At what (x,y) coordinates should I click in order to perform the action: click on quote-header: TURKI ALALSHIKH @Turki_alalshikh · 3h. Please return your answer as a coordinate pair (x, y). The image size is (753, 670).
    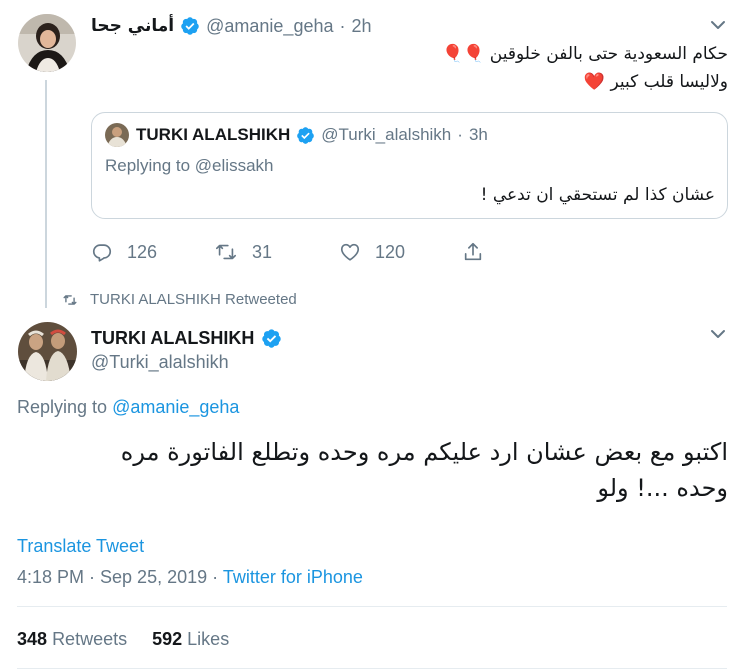
    Looking at the image, I should click on (312, 135).